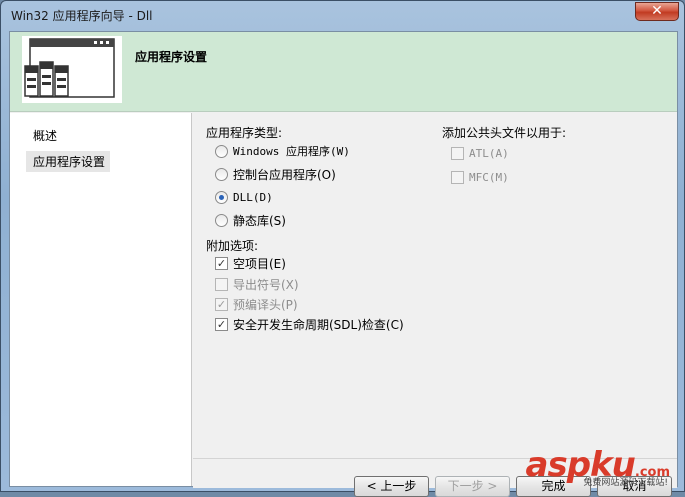  I want to click on prev-button: < 上一步, so click(391, 486).